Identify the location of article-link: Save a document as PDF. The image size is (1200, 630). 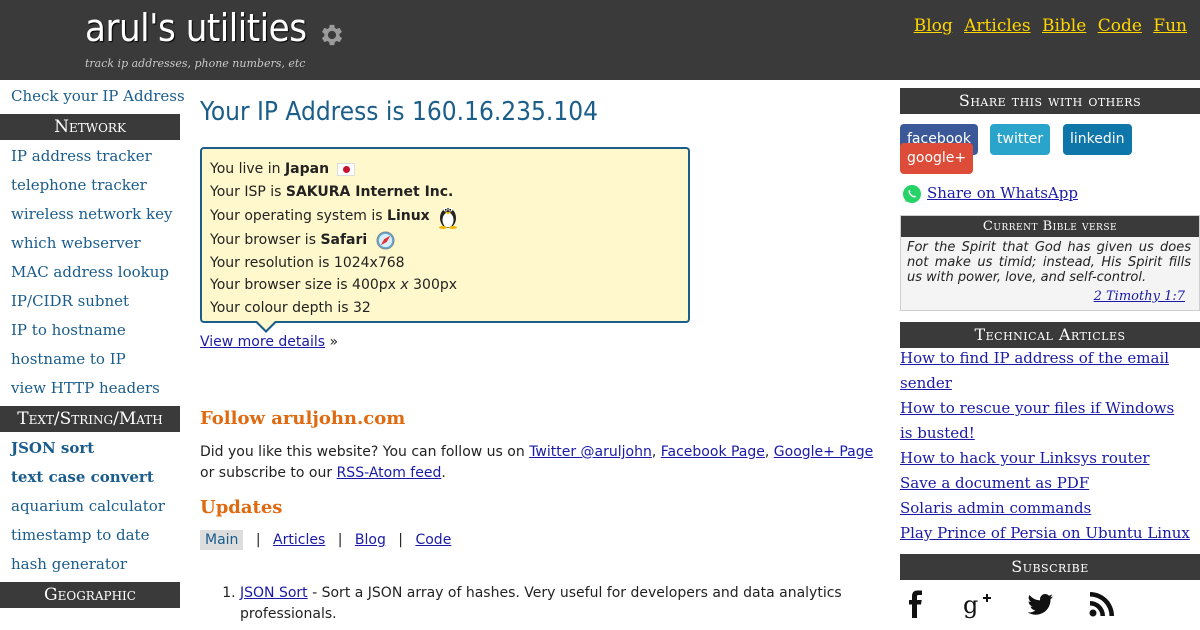
(1045, 483).